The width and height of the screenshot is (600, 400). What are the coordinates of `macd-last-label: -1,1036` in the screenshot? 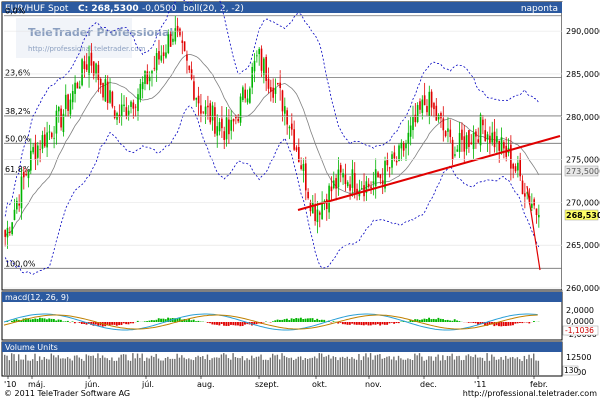 It's located at (579, 330).